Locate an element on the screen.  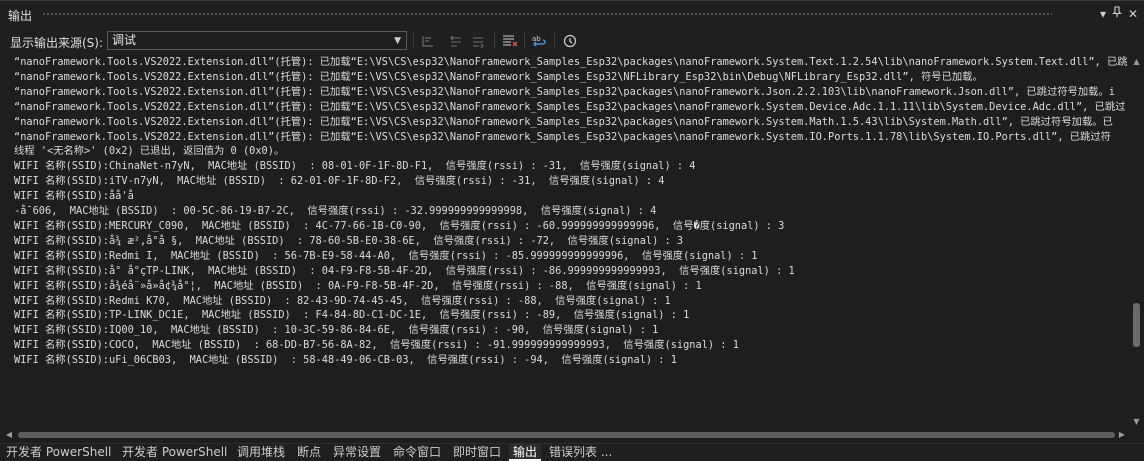
close-icon: ✕ is located at coordinates (1133, 14).